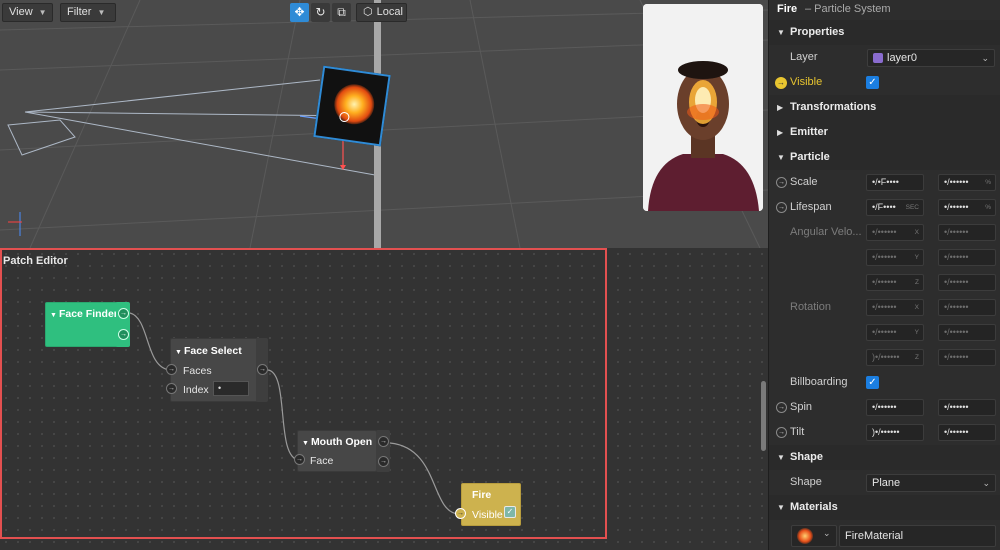 This screenshot has height=550, width=1000. What do you see at coordinates (884, 132) in the screenshot?
I see `emitter-section-header: ▶ Emitter` at bounding box center [884, 132].